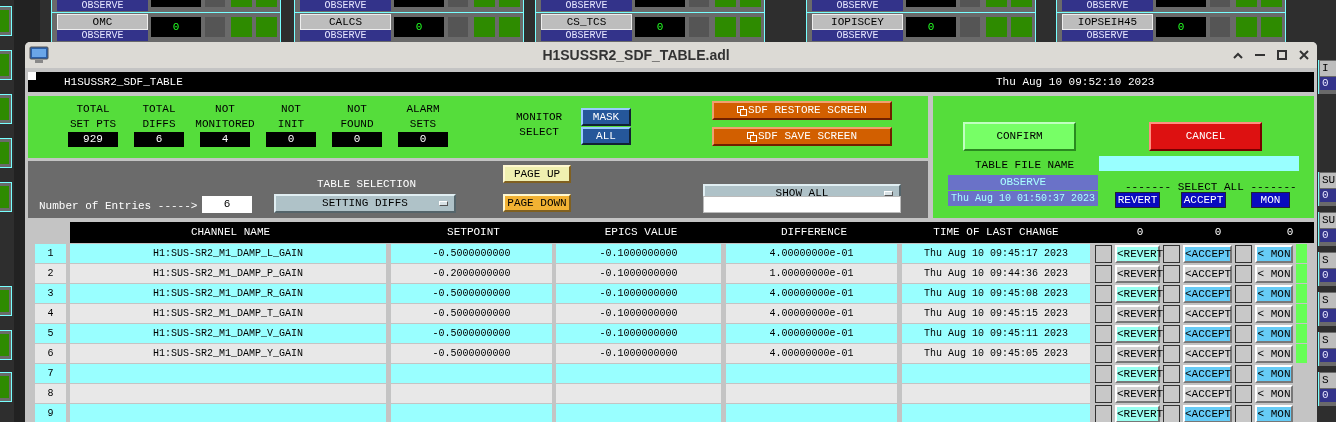 This screenshot has width=1336, height=422. Describe the element at coordinates (636, 55) in the screenshot. I see `window-title: H1SUSSR2_SDF_TABLE.adl` at that location.